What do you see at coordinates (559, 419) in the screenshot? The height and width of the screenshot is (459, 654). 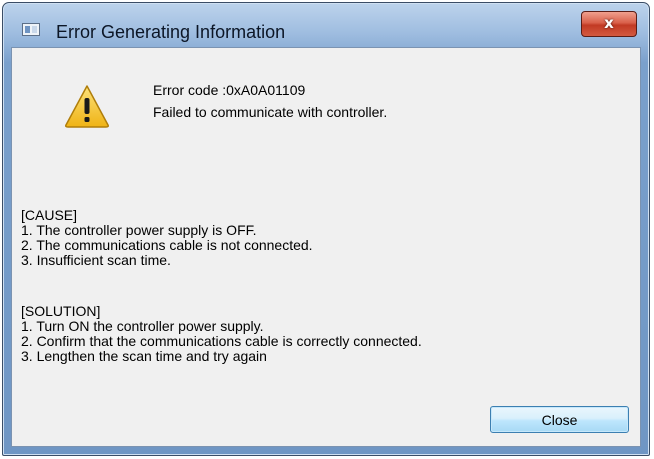 I see `close-button: Close` at bounding box center [559, 419].